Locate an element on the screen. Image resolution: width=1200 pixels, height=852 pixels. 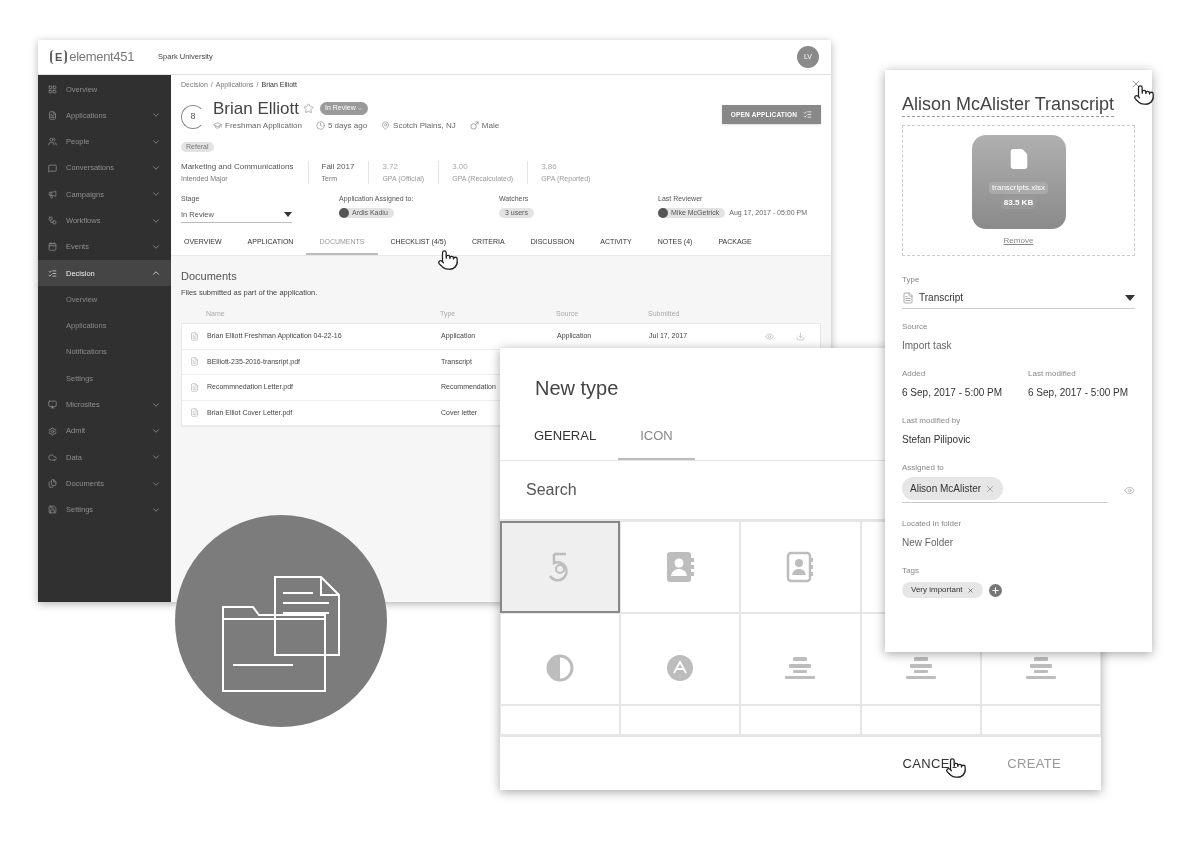
document-icon is located at coordinates (908, 297).